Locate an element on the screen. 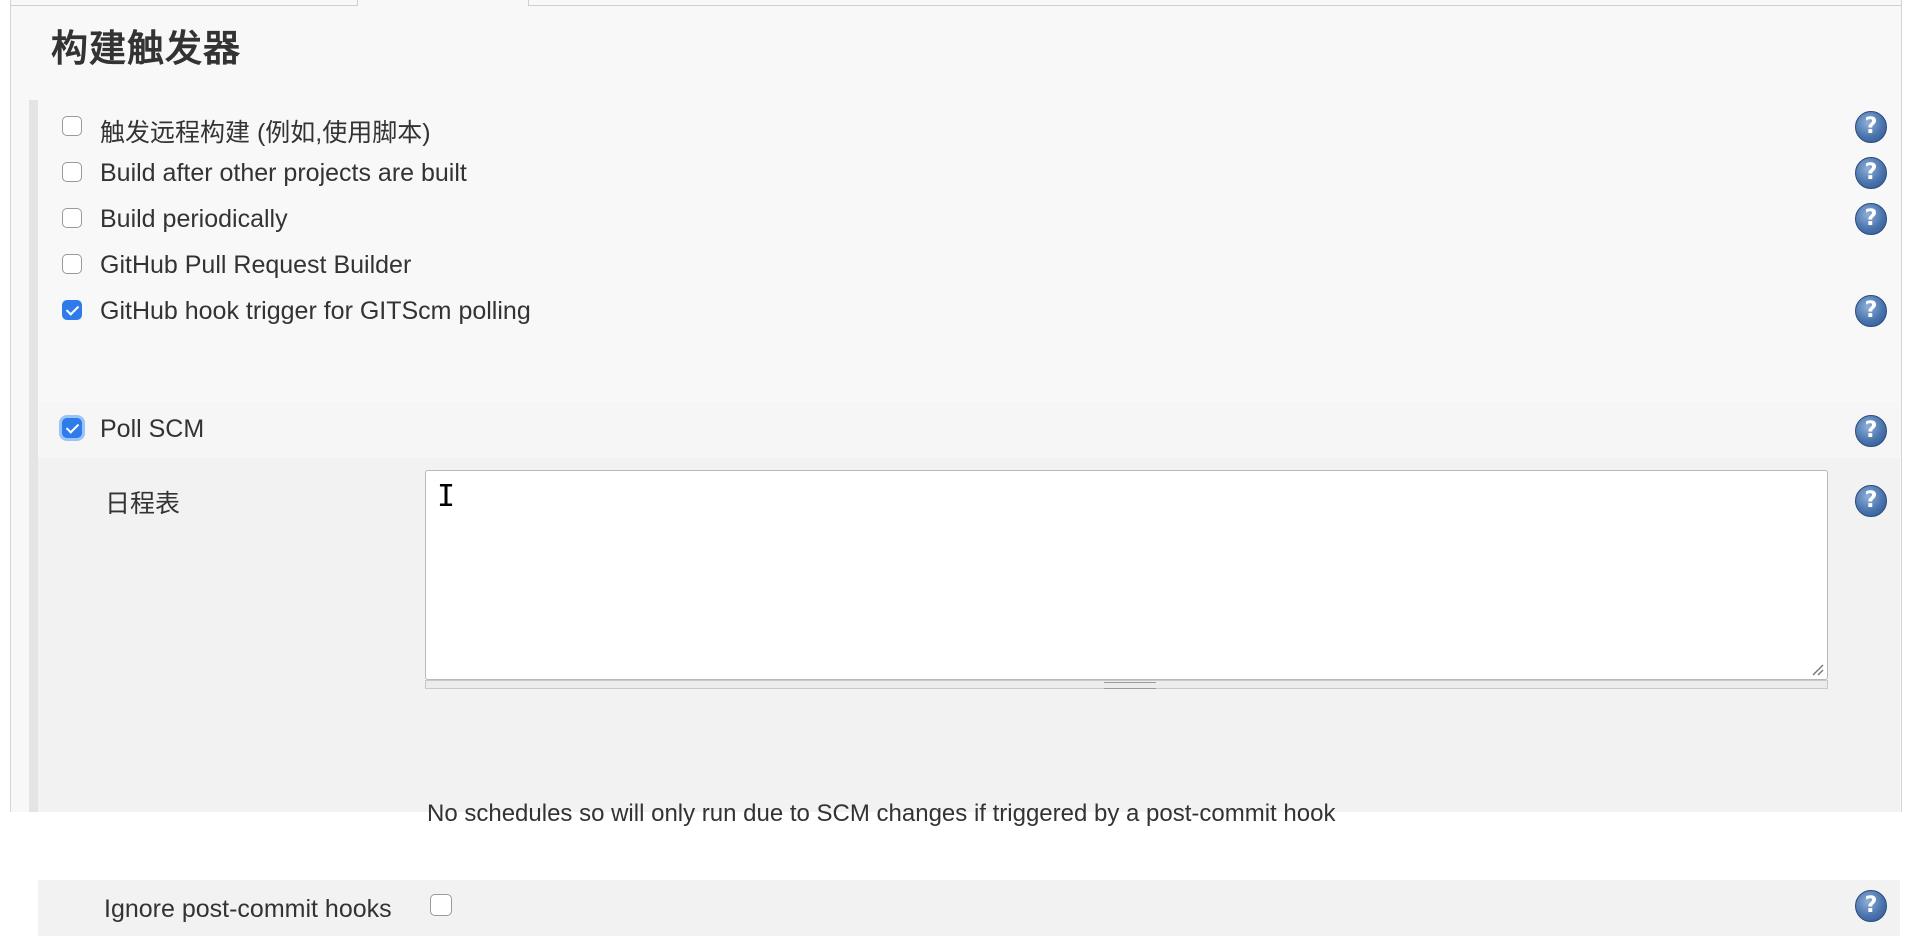 This screenshot has height=936, width=1914. poll-scm-checkbox is located at coordinates (72, 428).